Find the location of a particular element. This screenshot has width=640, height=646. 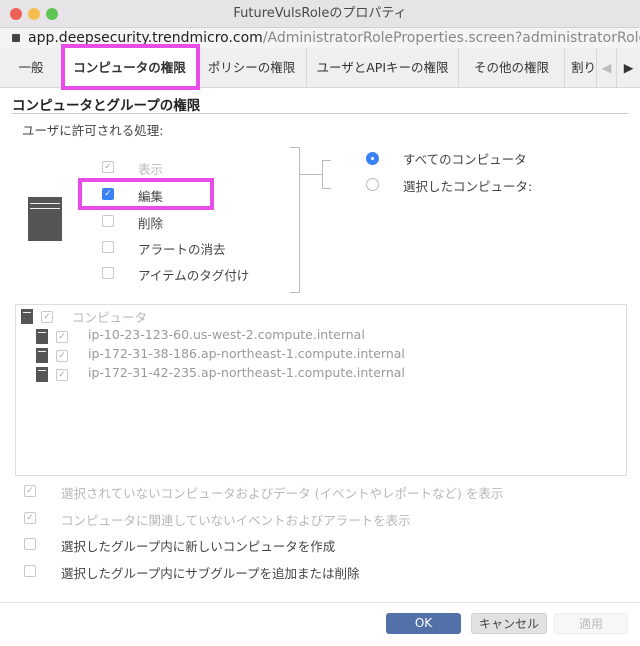

divider is located at coordinates (320, 113).